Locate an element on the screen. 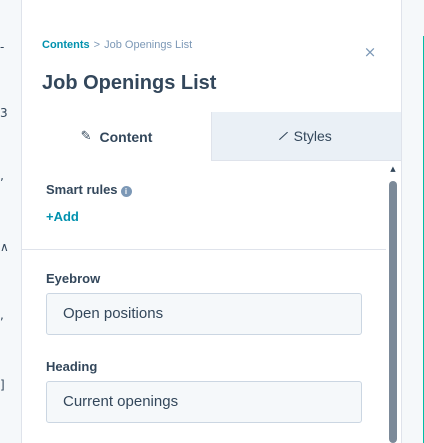  breadcrumb-contents-link: Contents is located at coordinates (66, 45).